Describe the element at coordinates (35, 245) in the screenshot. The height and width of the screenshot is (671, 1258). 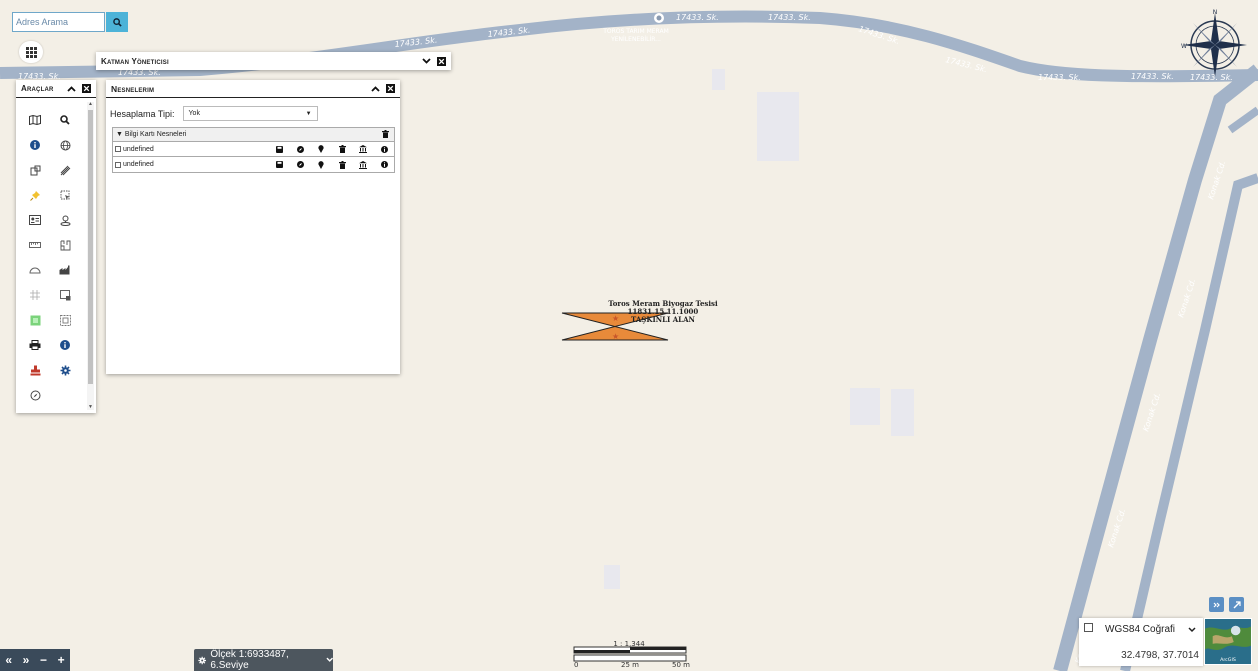
I see `measure-ruler-icon` at that location.